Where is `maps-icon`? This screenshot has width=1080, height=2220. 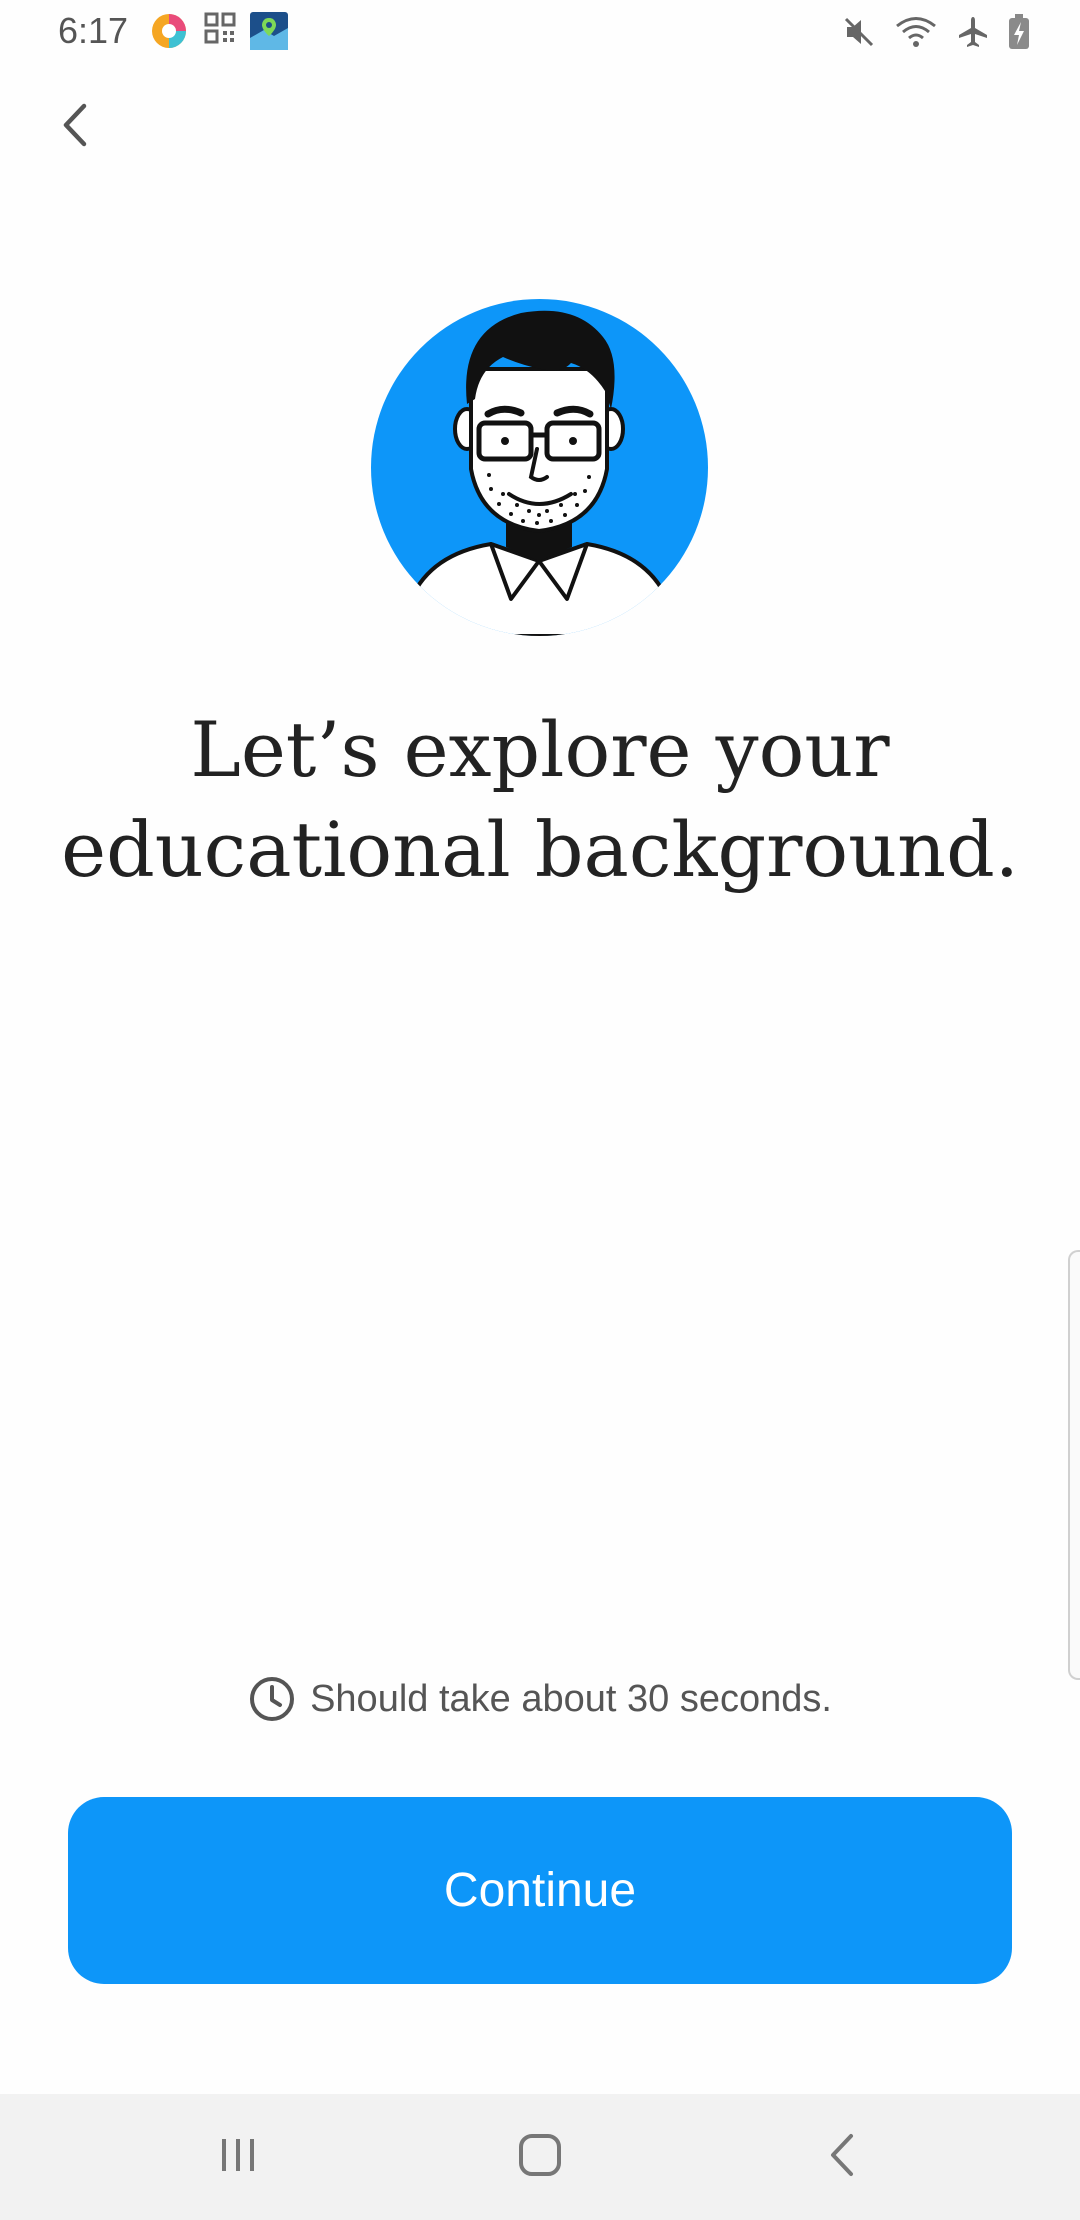 maps-icon is located at coordinates (269, 31).